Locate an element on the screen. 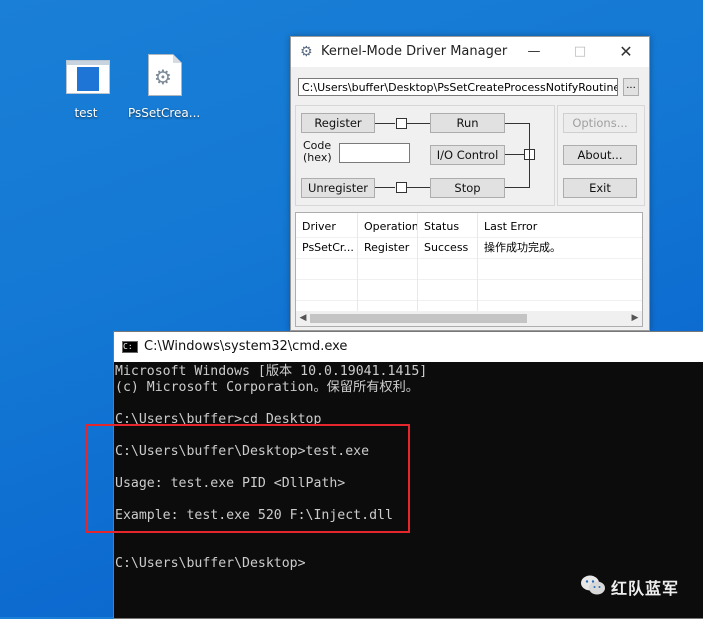 The width and height of the screenshot is (703, 619). cmd-window-title: C:\Windows\system32\cmd.exe is located at coordinates (246, 346).